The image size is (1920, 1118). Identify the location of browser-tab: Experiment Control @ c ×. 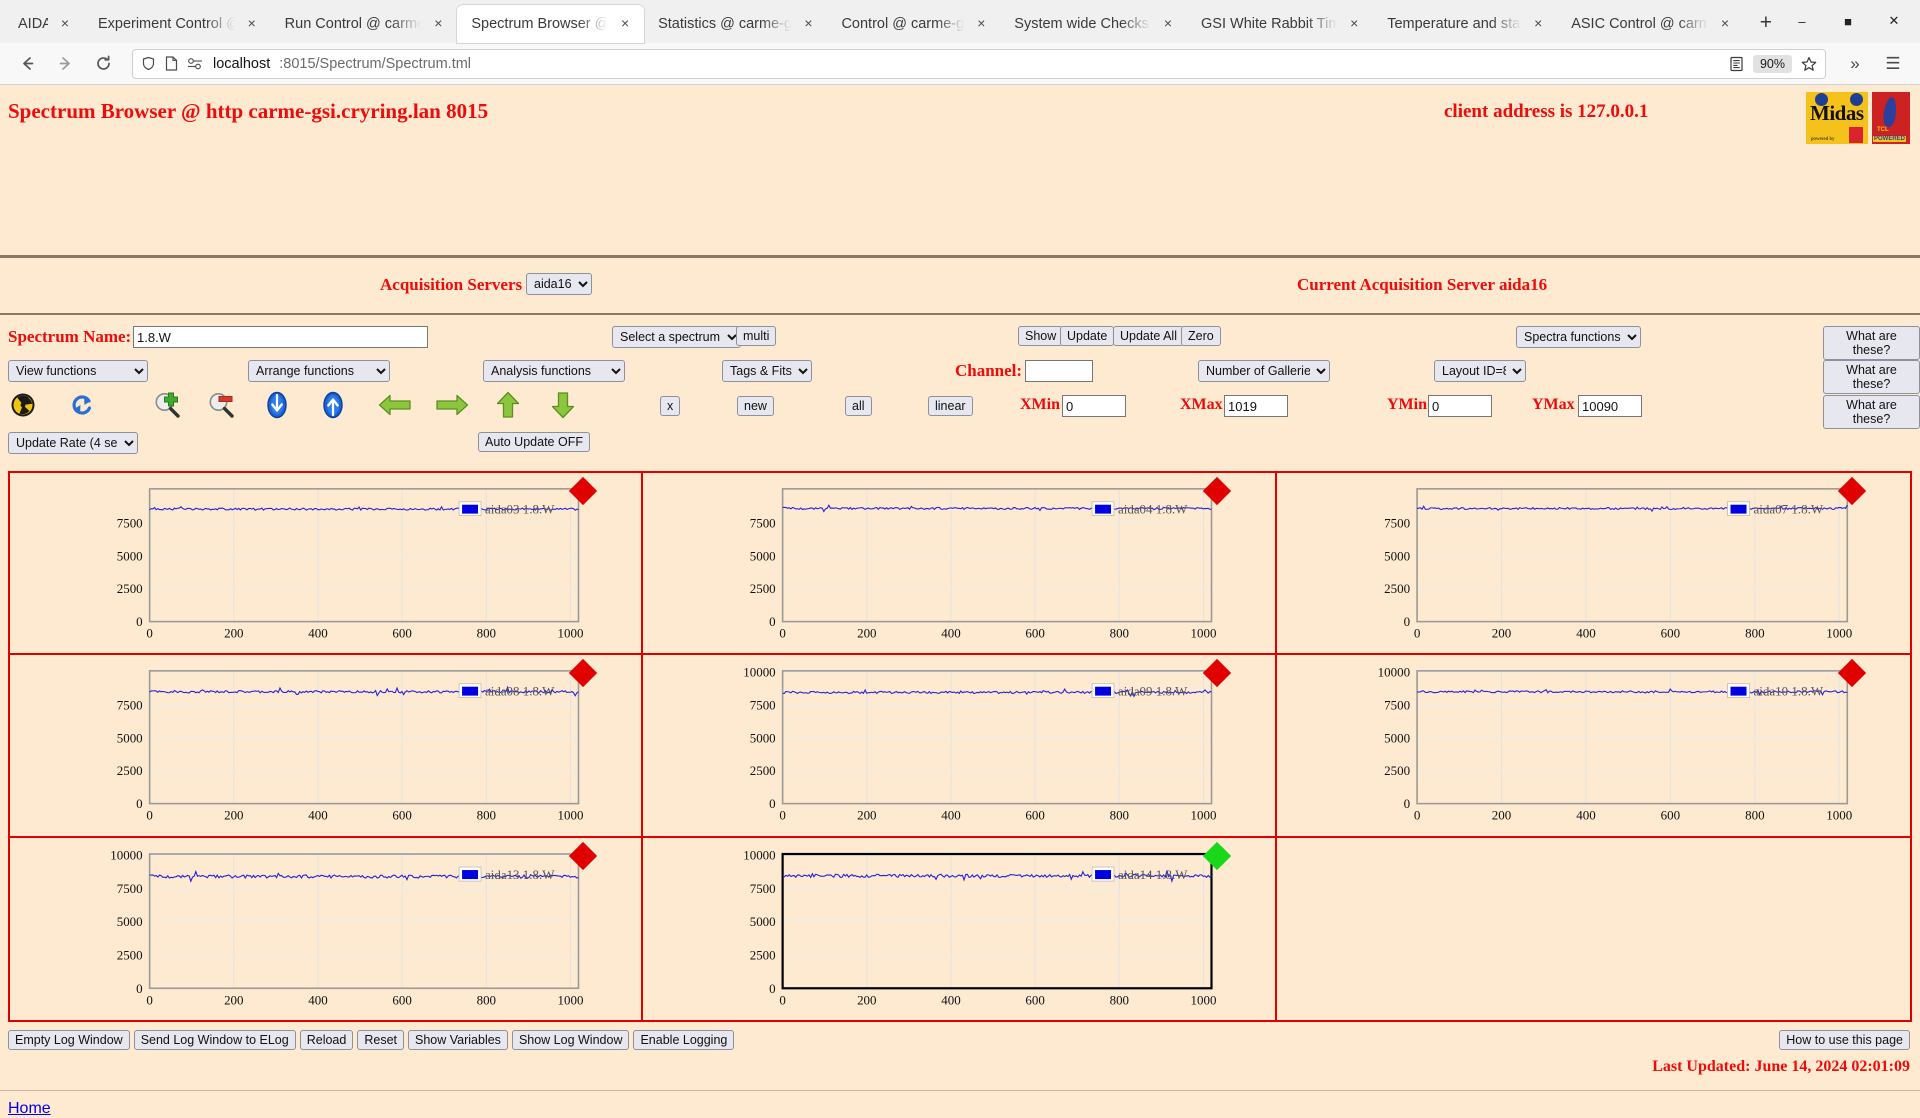
(177, 24).